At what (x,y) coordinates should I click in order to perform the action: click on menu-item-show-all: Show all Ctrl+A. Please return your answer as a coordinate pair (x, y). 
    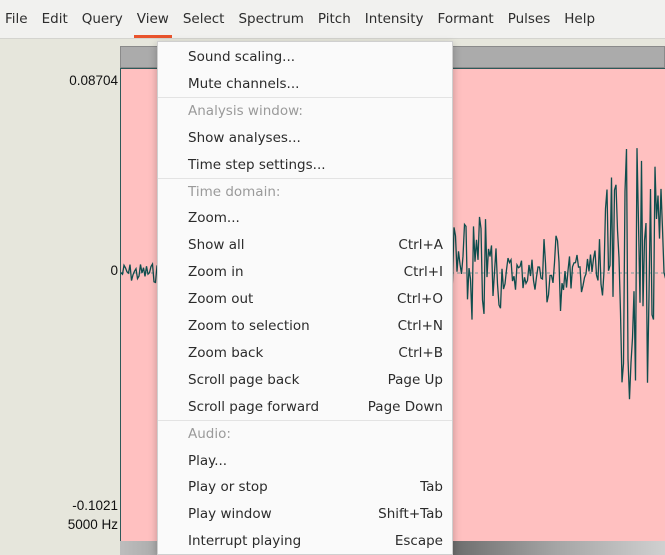
    Looking at the image, I should click on (305, 245).